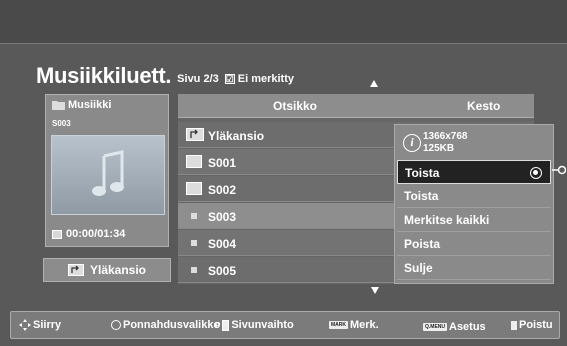 The image size is (567, 346). What do you see at coordinates (474, 172) in the screenshot?
I see `menu-item-play-selected: Toista` at bounding box center [474, 172].